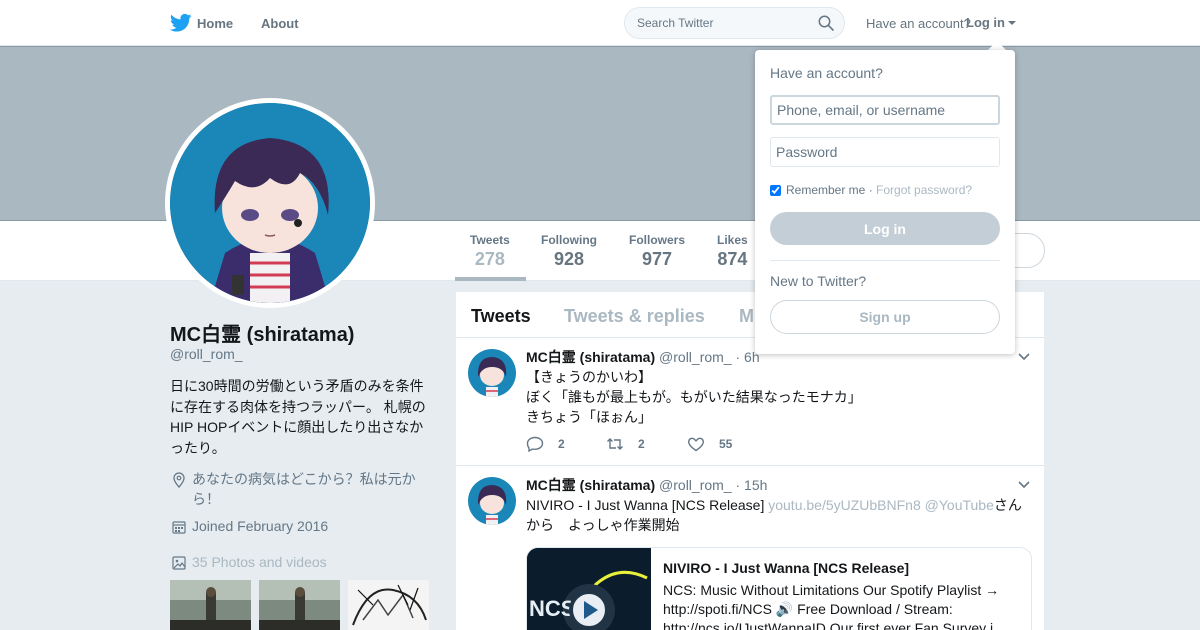 This screenshot has height=630, width=1200. I want to click on photos-videos-link: 35 Photos and videos, so click(259, 562).